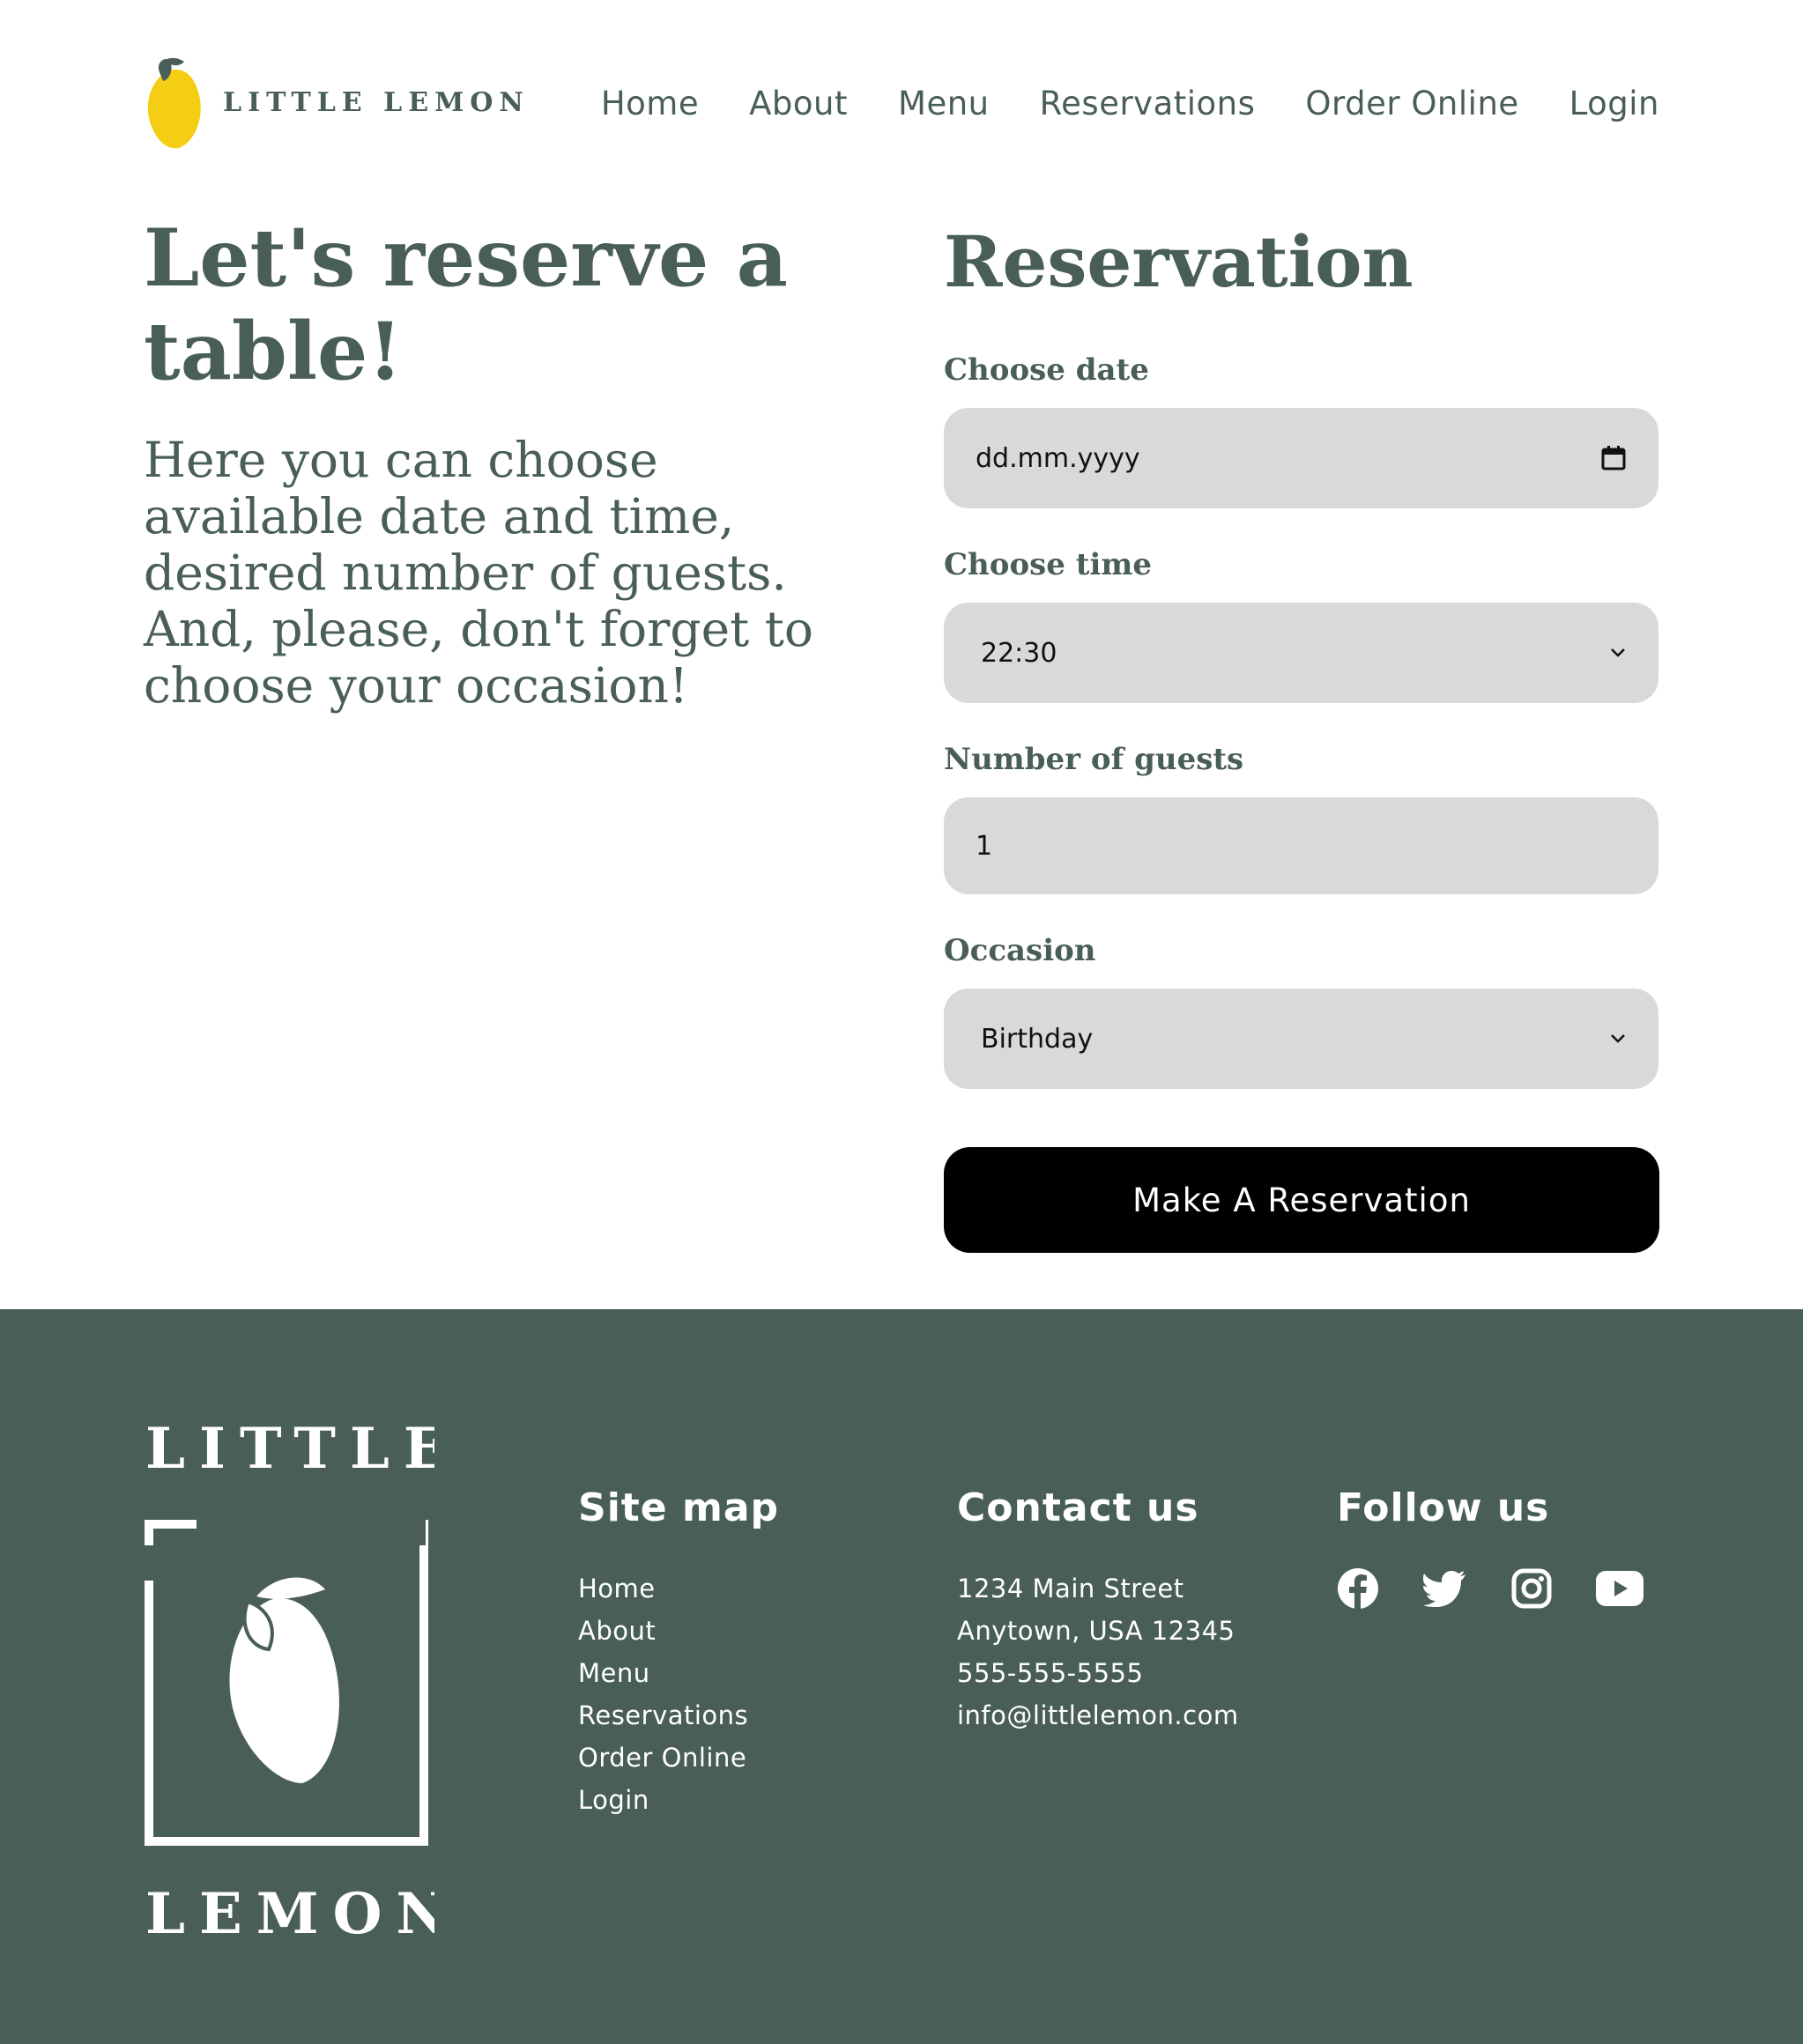 Image resolution: width=1803 pixels, height=2044 pixels. What do you see at coordinates (1070, 1588) in the screenshot?
I see `contact-address: 1234 Main Street` at bounding box center [1070, 1588].